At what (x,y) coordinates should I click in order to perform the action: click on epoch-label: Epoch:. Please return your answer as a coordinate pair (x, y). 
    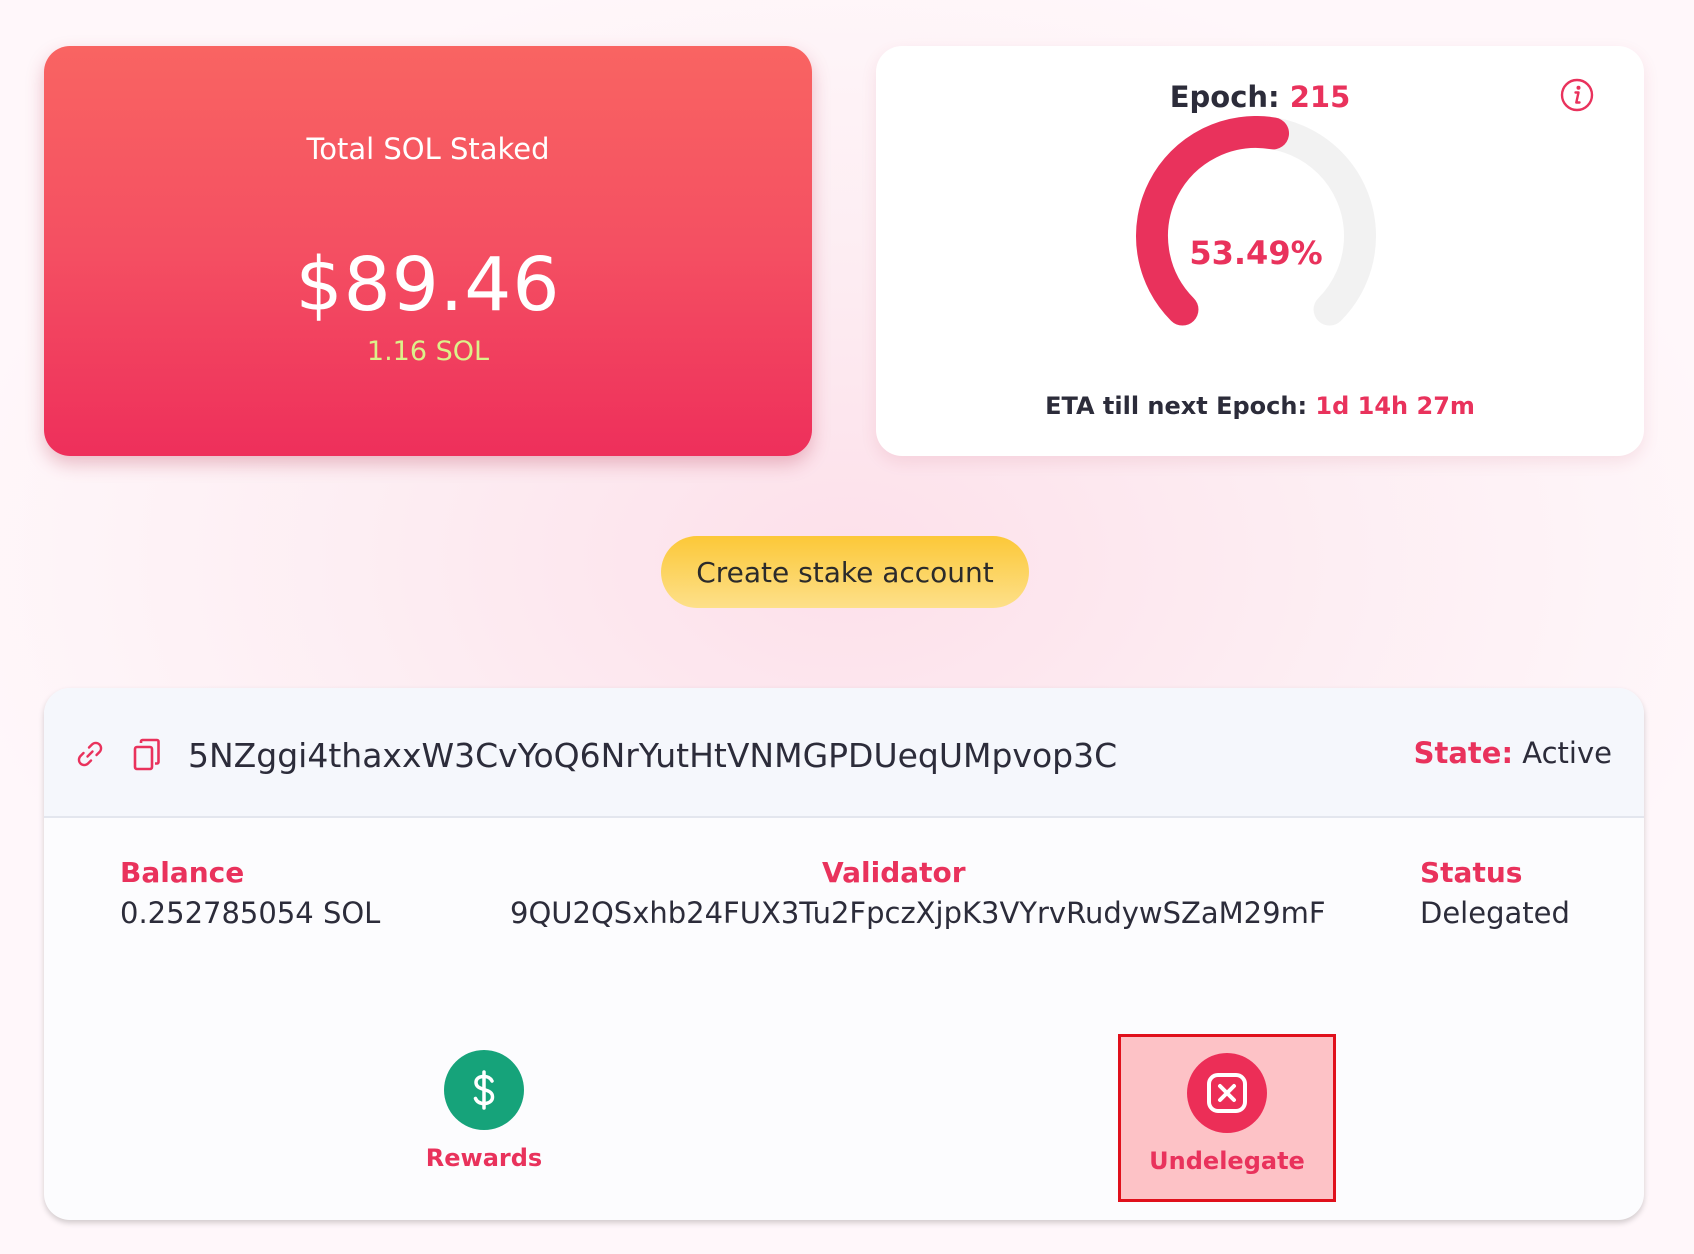
    Looking at the image, I should click on (1224, 97).